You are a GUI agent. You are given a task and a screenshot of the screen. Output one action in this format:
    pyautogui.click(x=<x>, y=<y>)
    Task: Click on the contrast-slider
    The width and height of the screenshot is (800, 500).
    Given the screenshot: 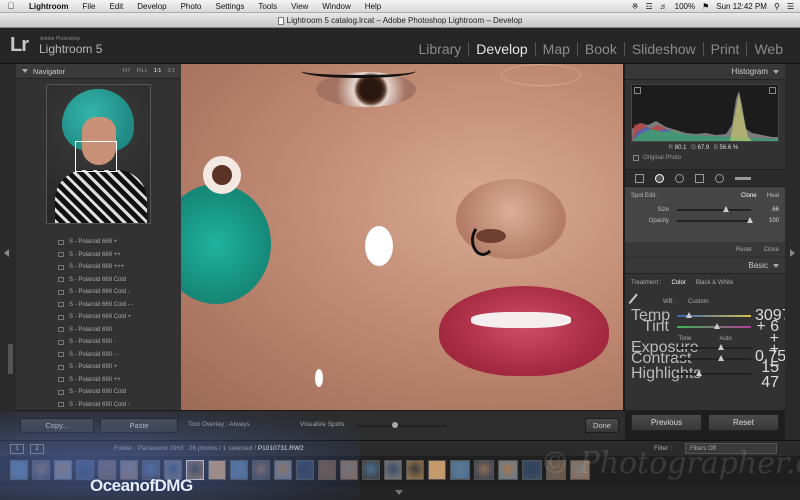 What is the action you would take?
    pyautogui.click(x=714, y=357)
    